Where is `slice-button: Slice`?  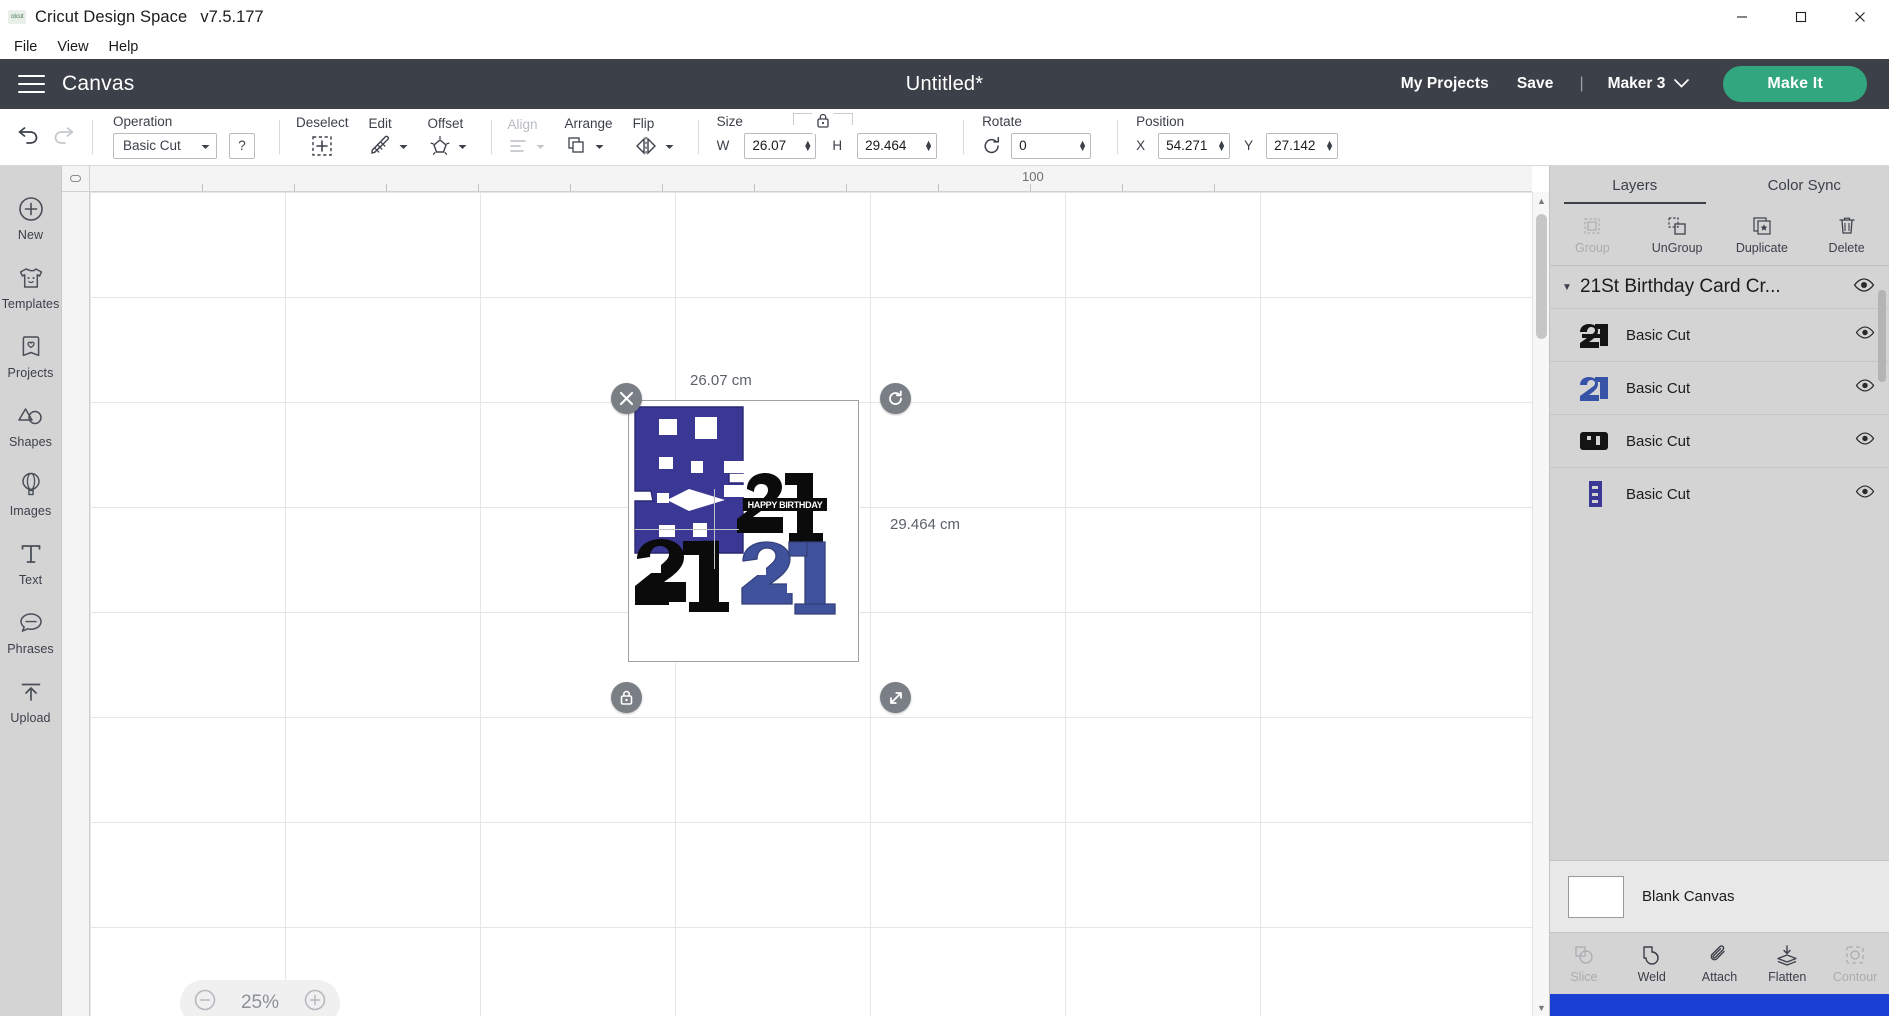 slice-button: Slice is located at coordinates (1584, 964).